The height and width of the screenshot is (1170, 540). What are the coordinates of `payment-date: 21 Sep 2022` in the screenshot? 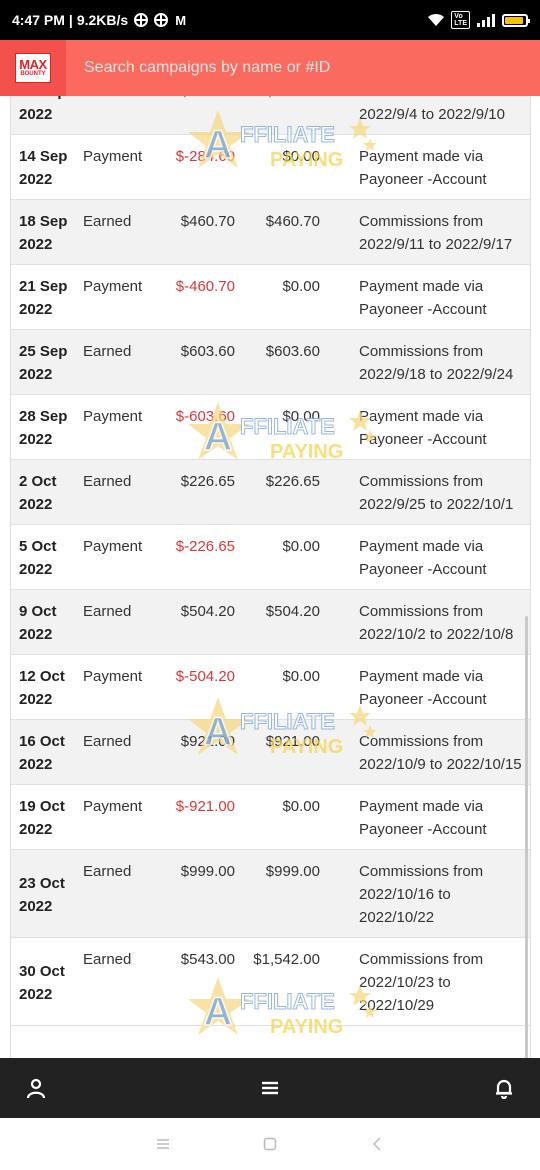 It's located at (47, 297).